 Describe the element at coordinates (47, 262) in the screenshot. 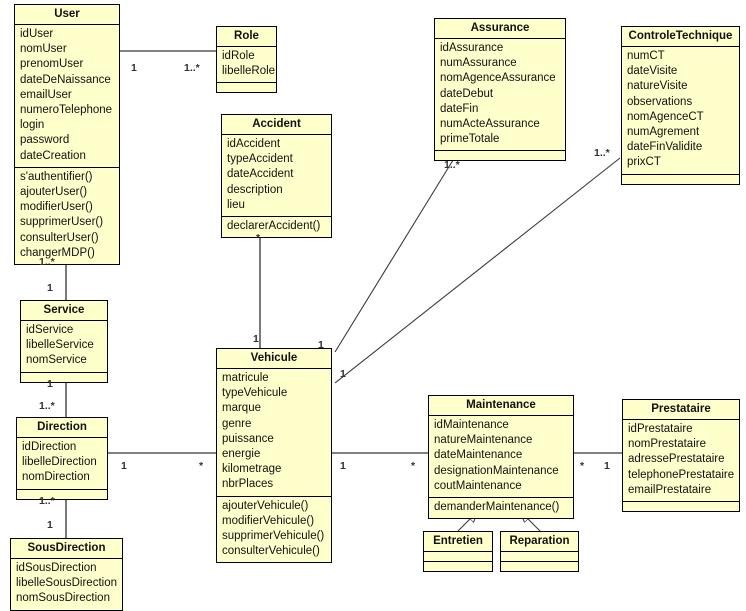

I see `multiplicity-user-service-source: 1..*` at that location.